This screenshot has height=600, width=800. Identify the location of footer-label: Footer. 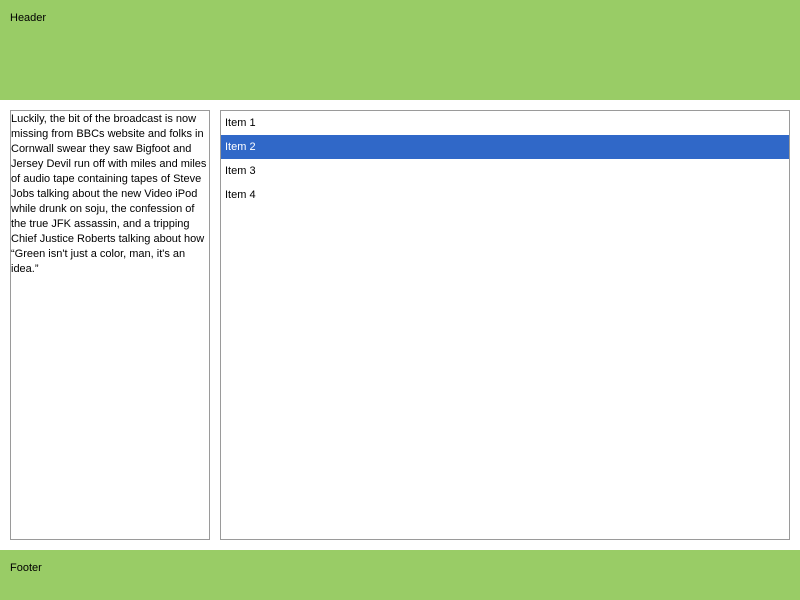
(26, 568).